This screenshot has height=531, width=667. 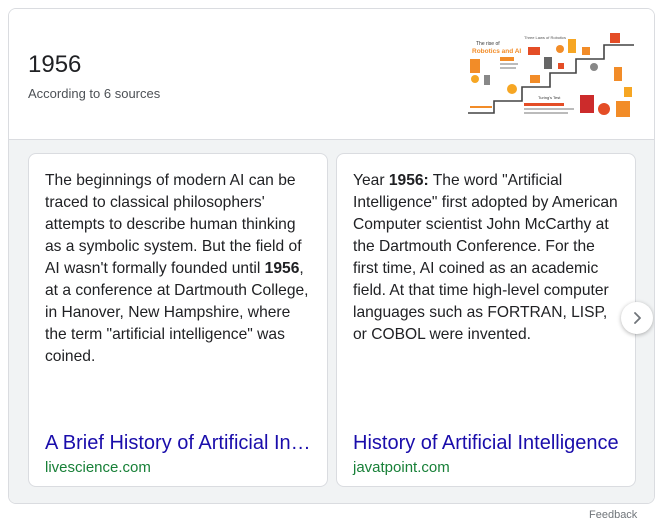 I want to click on card-title-link: History of Artificial Intelligence, so click(x=487, y=443).